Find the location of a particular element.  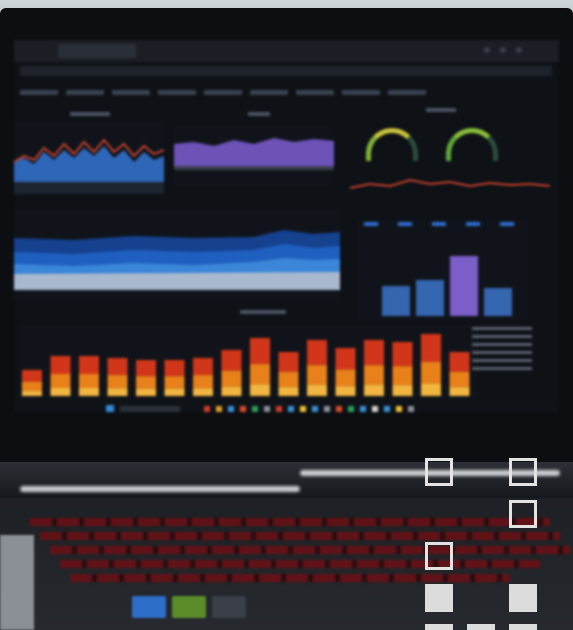

browser-tab is located at coordinates (97, 51).